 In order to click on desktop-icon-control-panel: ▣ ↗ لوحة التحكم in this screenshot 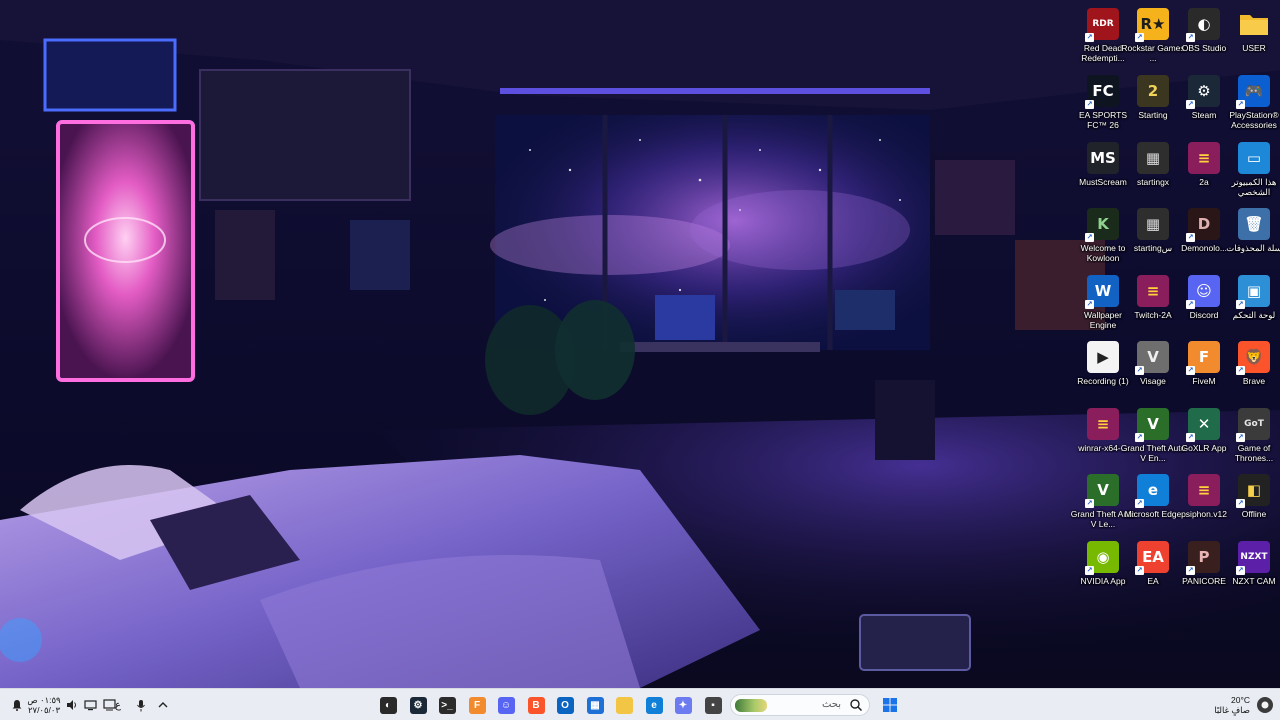, I will do `click(1250, 304)`.